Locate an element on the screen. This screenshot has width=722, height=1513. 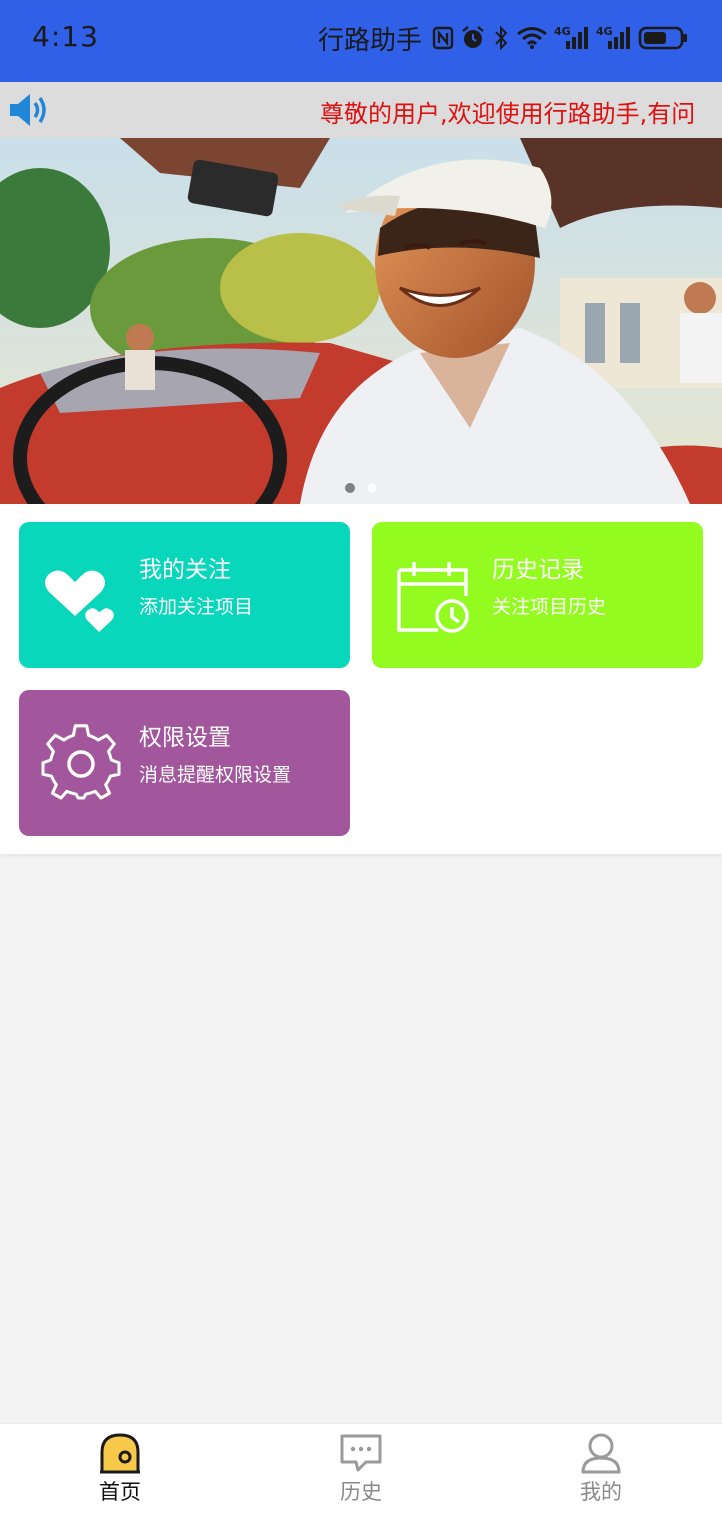
notice-text: 尊敬的用户,欢迎使用行路助手,有问 is located at coordinates (508, 114).